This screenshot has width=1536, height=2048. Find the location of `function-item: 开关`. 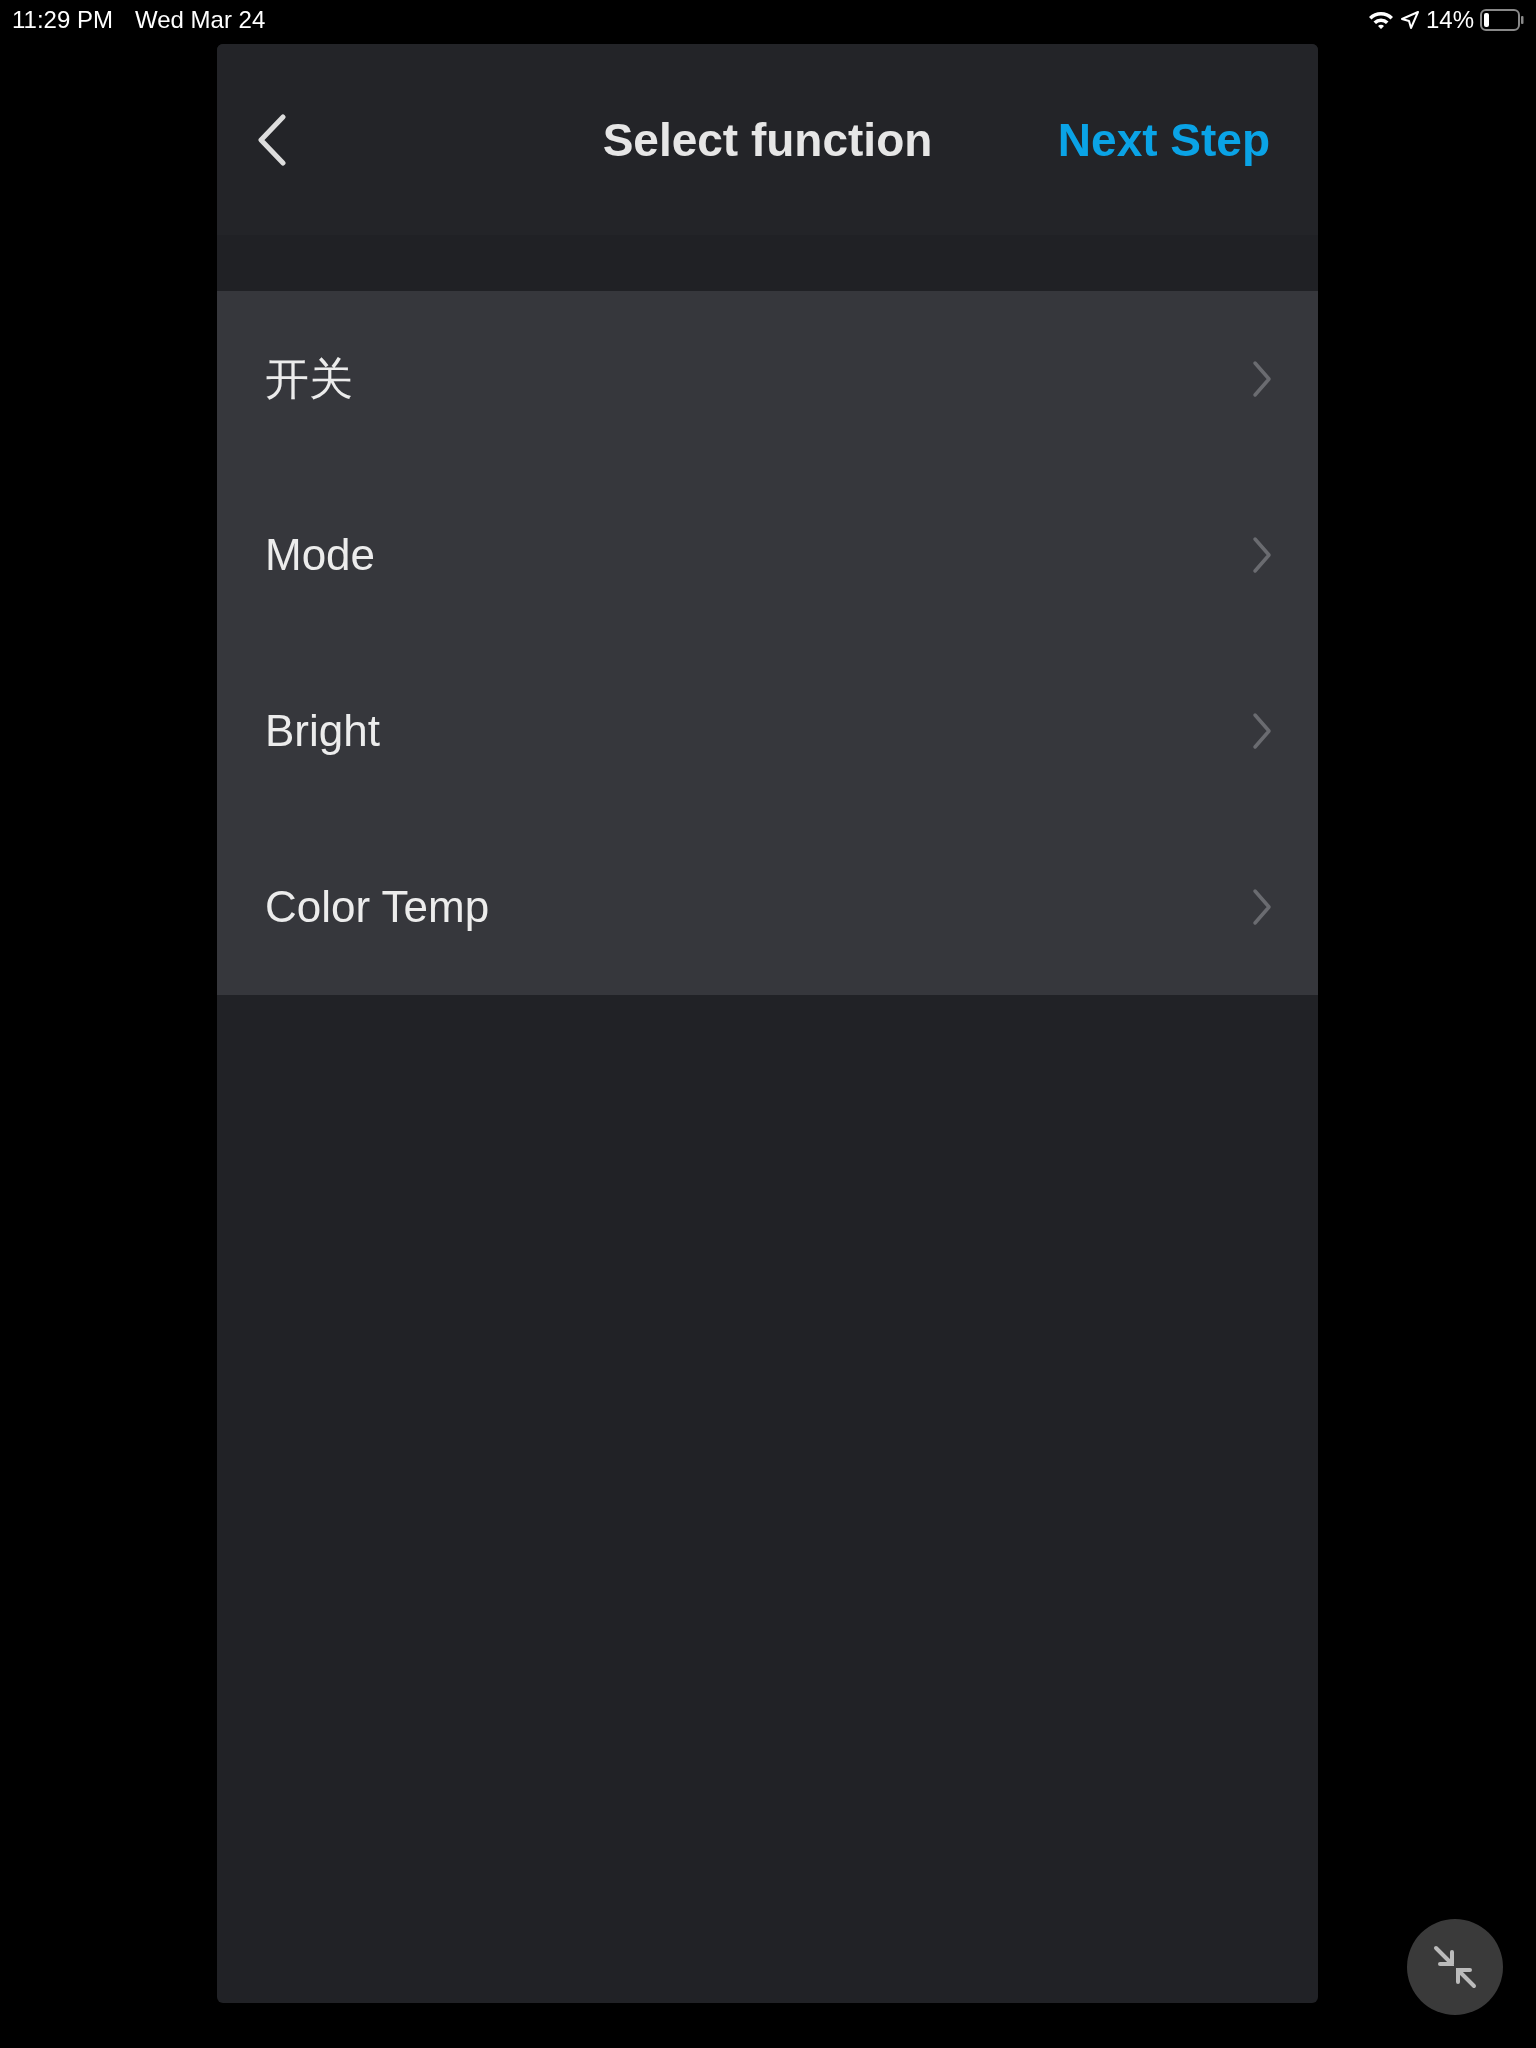

function-item: 开关 is located at coordinates (767, 379).